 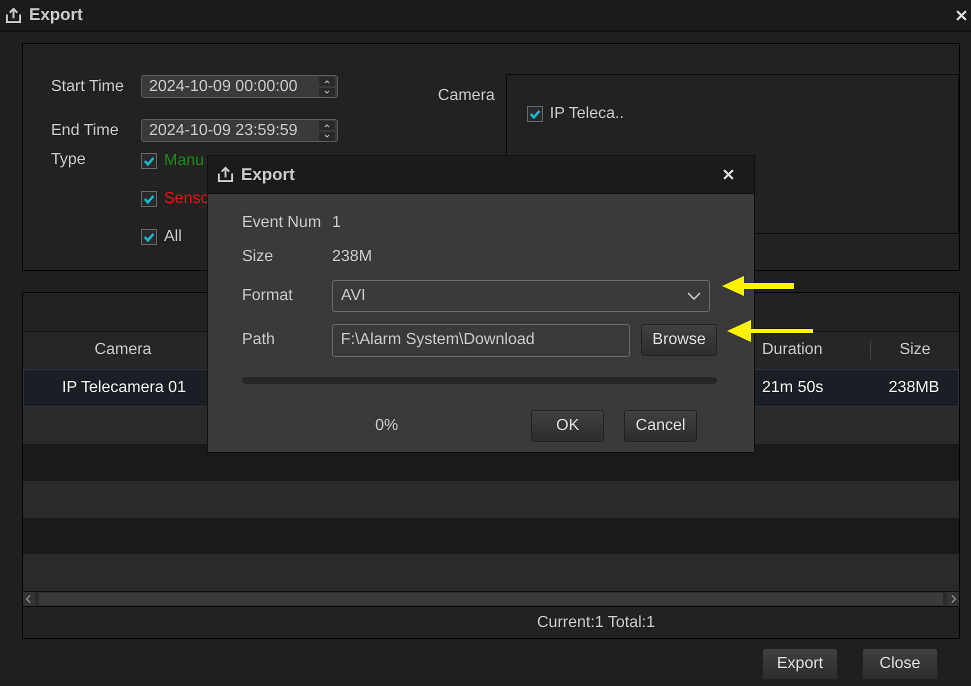 What do you see at coordinates (953, 599) in the screenshot?
I see `scroll-right-icon` at bounding box center [953, 599].